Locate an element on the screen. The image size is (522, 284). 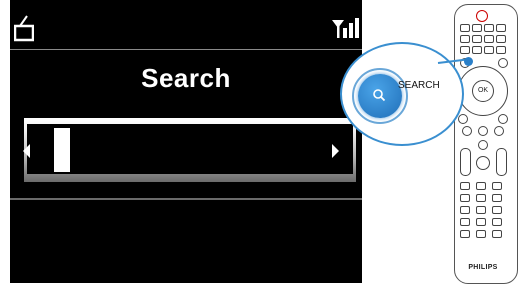
search-progress-thumb is located at coordinates (62, 150).